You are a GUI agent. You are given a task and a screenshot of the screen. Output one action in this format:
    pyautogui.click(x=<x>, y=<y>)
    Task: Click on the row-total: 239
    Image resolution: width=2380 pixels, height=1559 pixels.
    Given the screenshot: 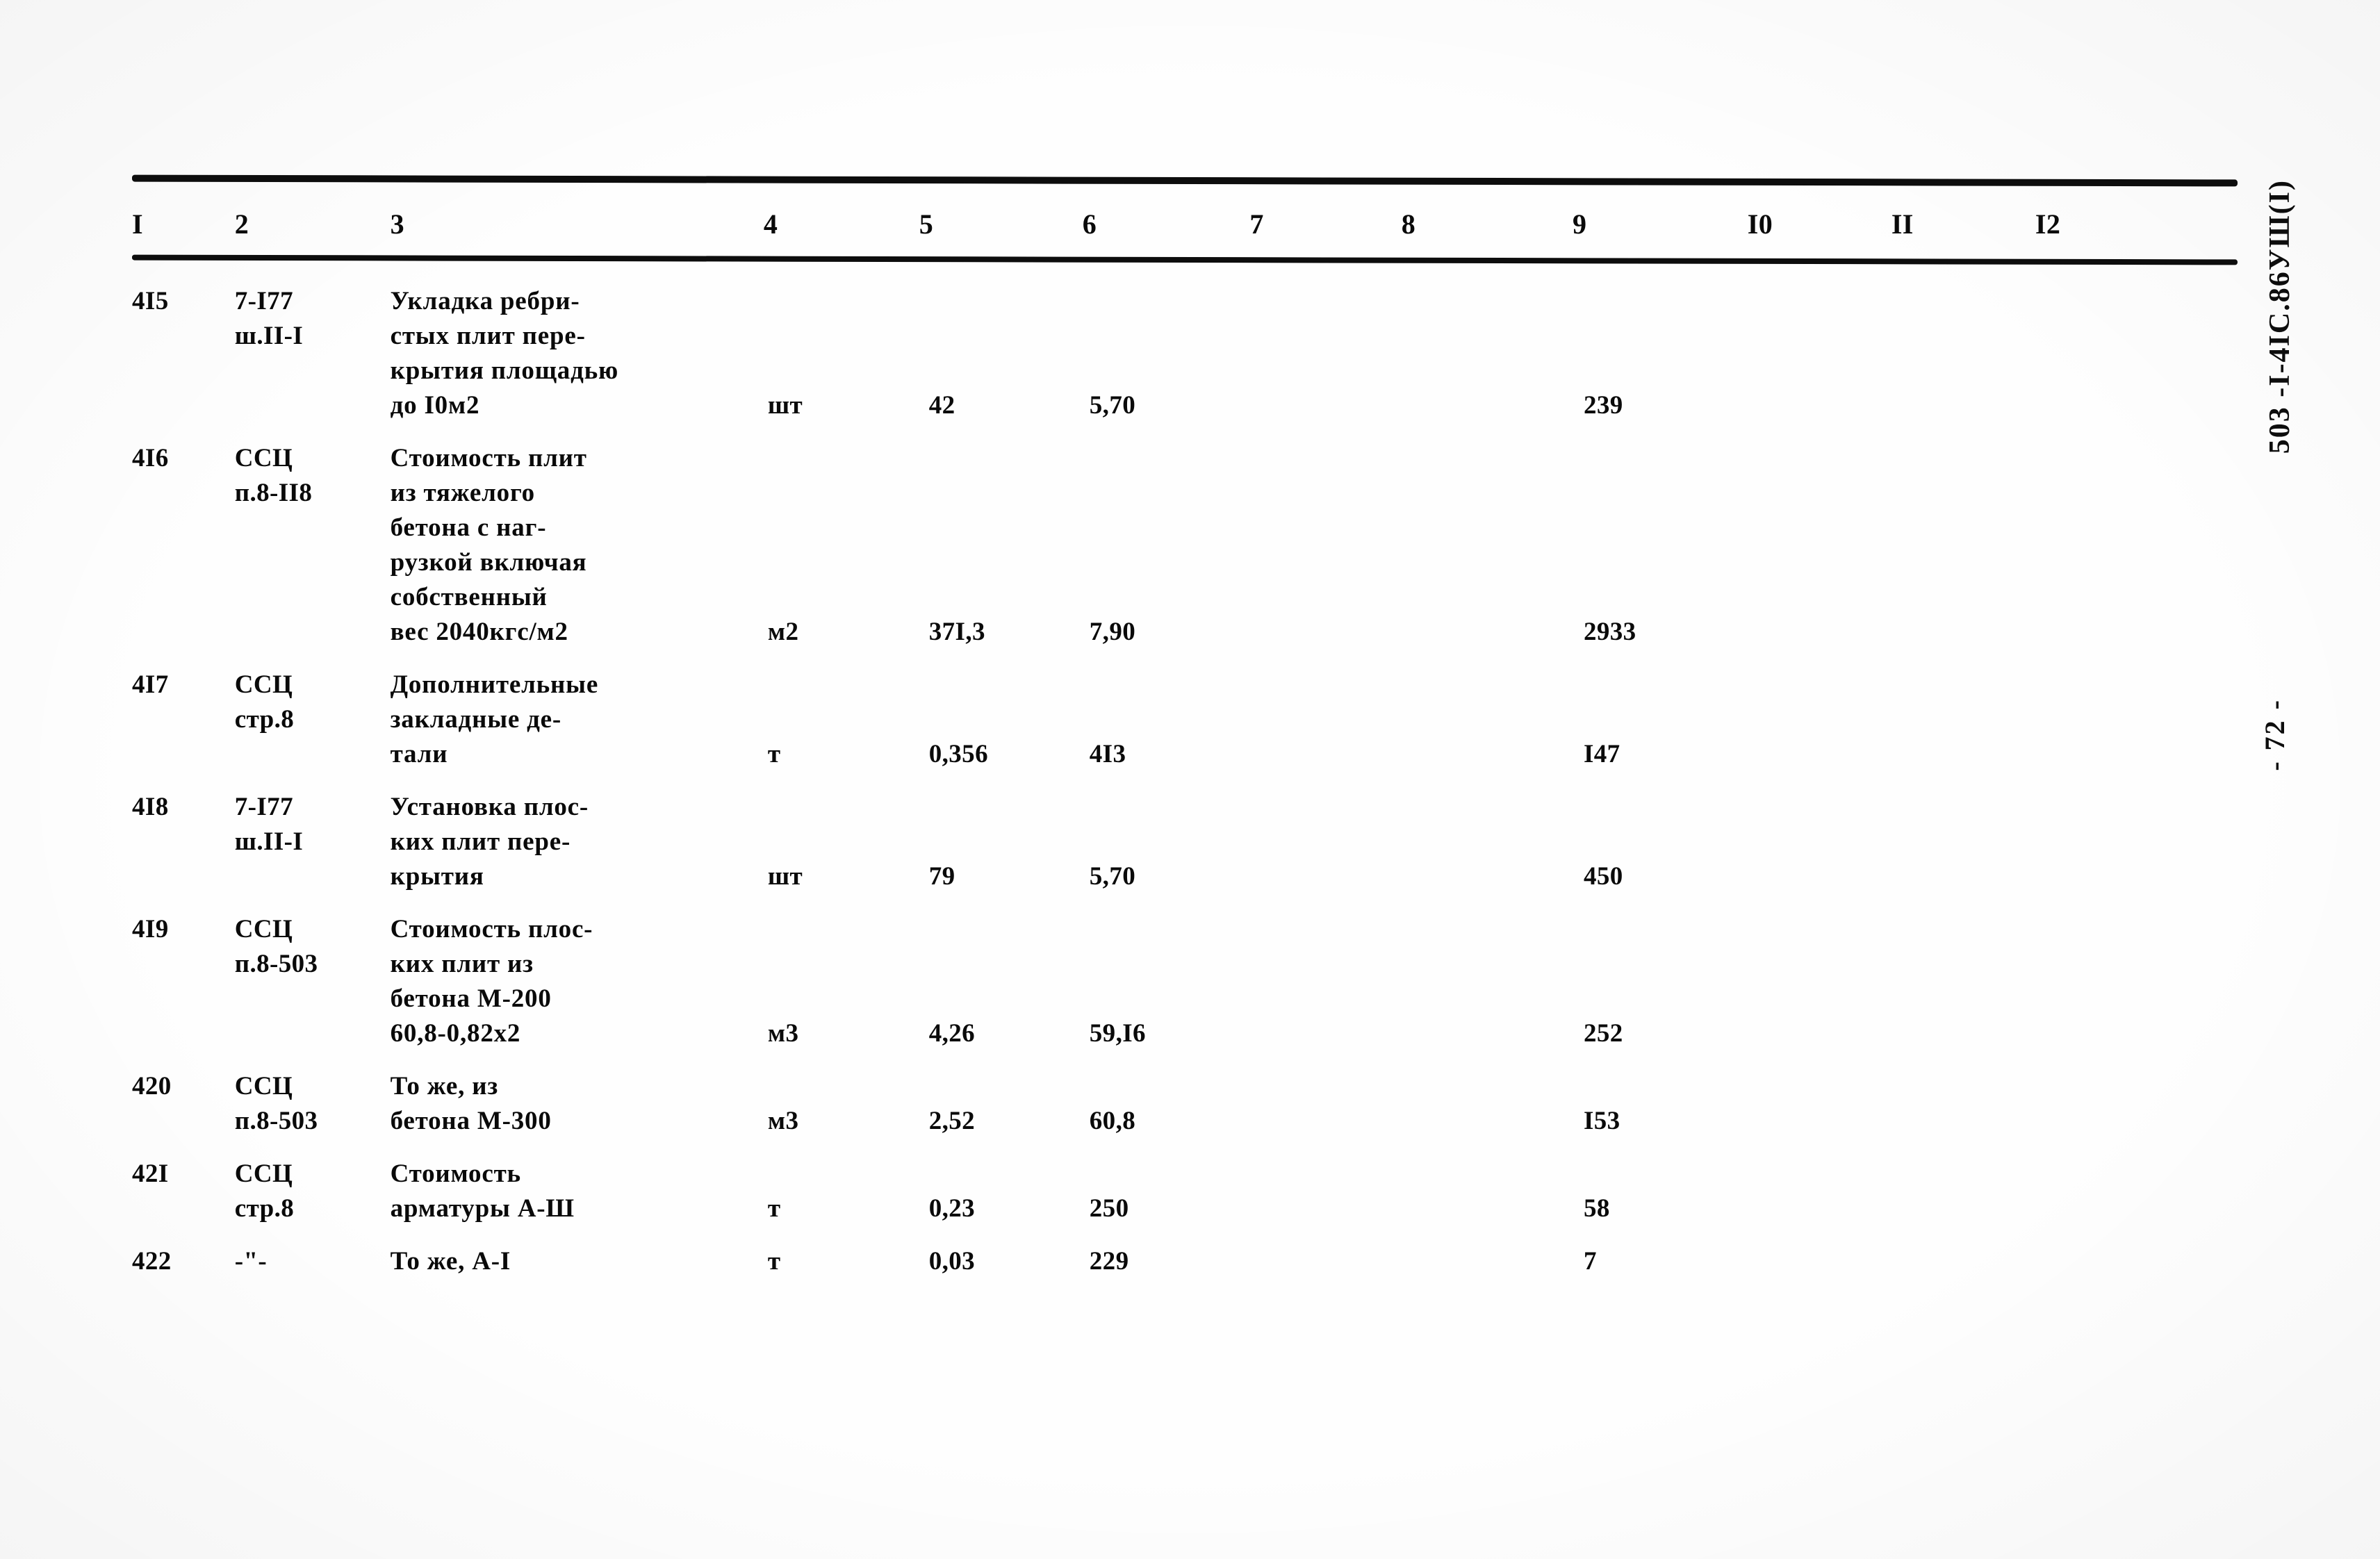 What is the action you would take?
    pyautogui.click(x=1660, y=342)
    